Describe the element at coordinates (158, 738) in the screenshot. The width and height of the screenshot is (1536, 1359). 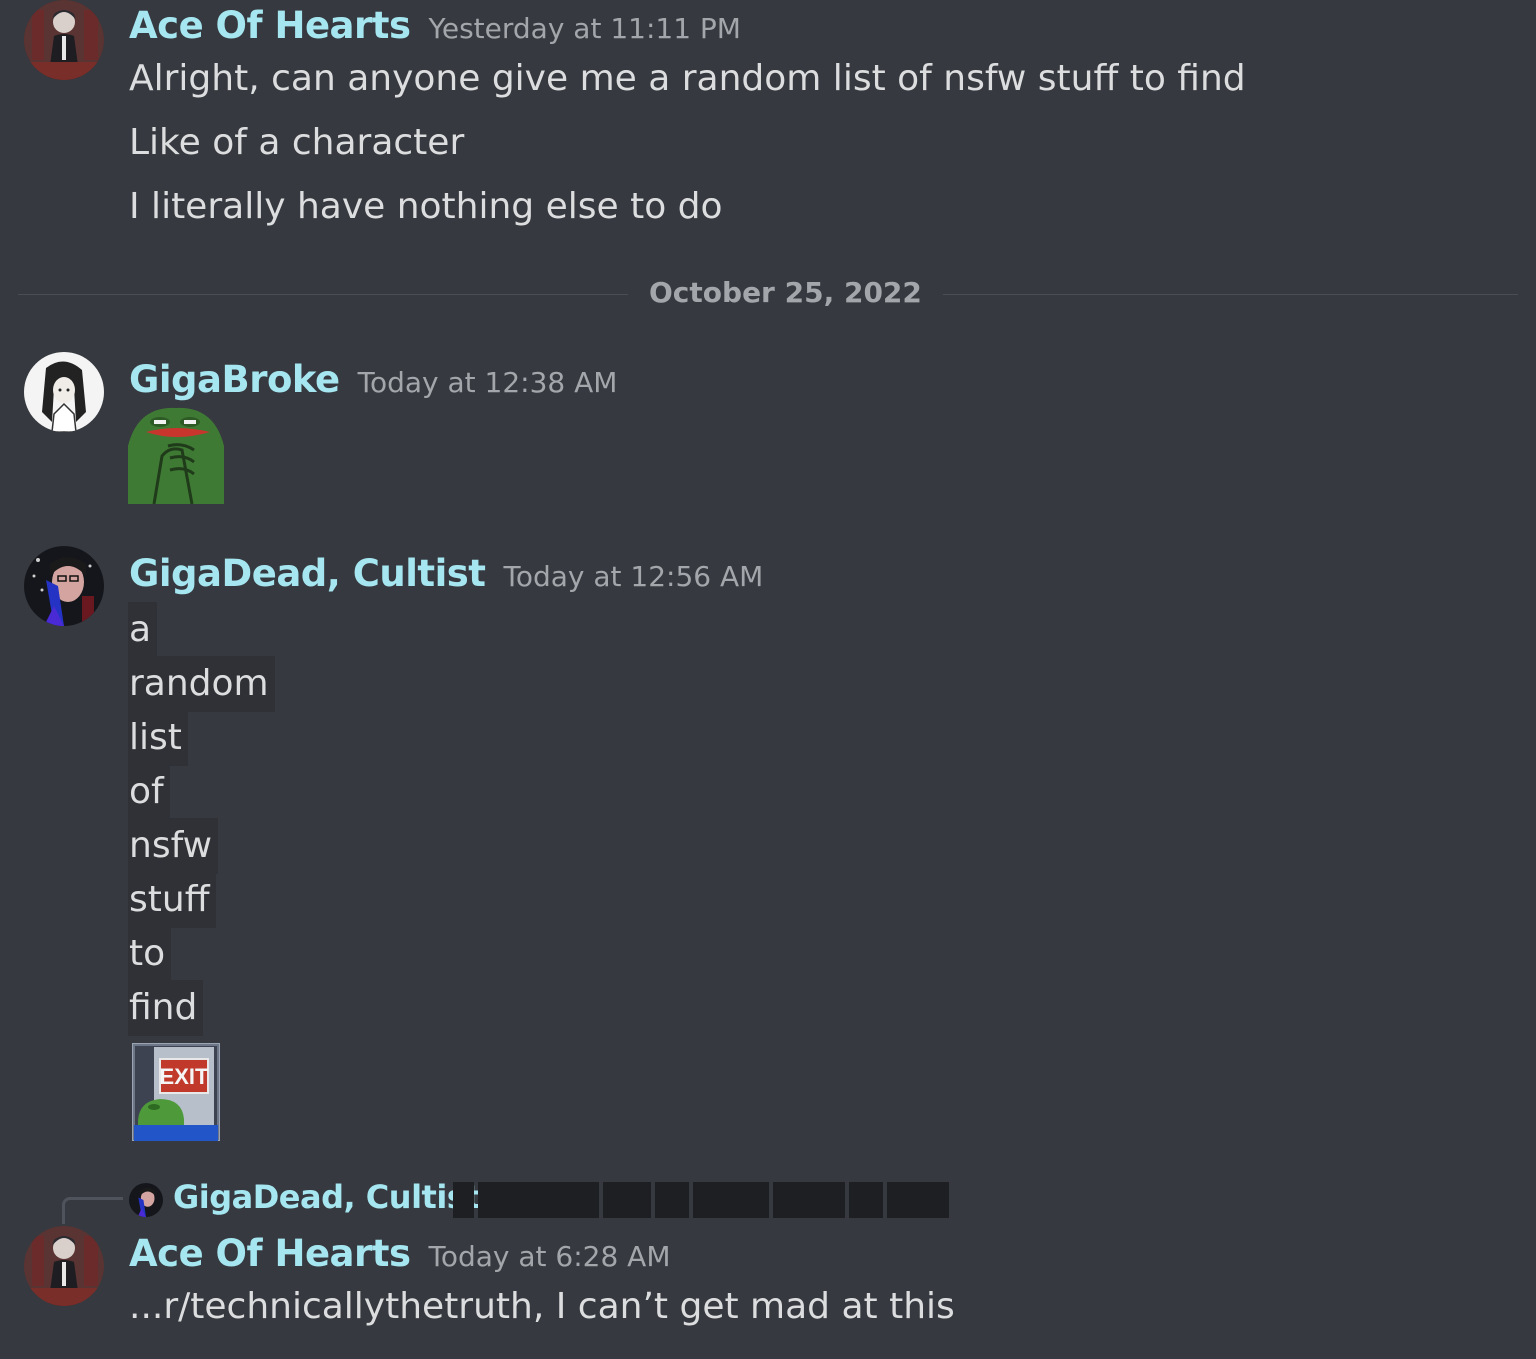
I see `spoiler-word: list` at that location.